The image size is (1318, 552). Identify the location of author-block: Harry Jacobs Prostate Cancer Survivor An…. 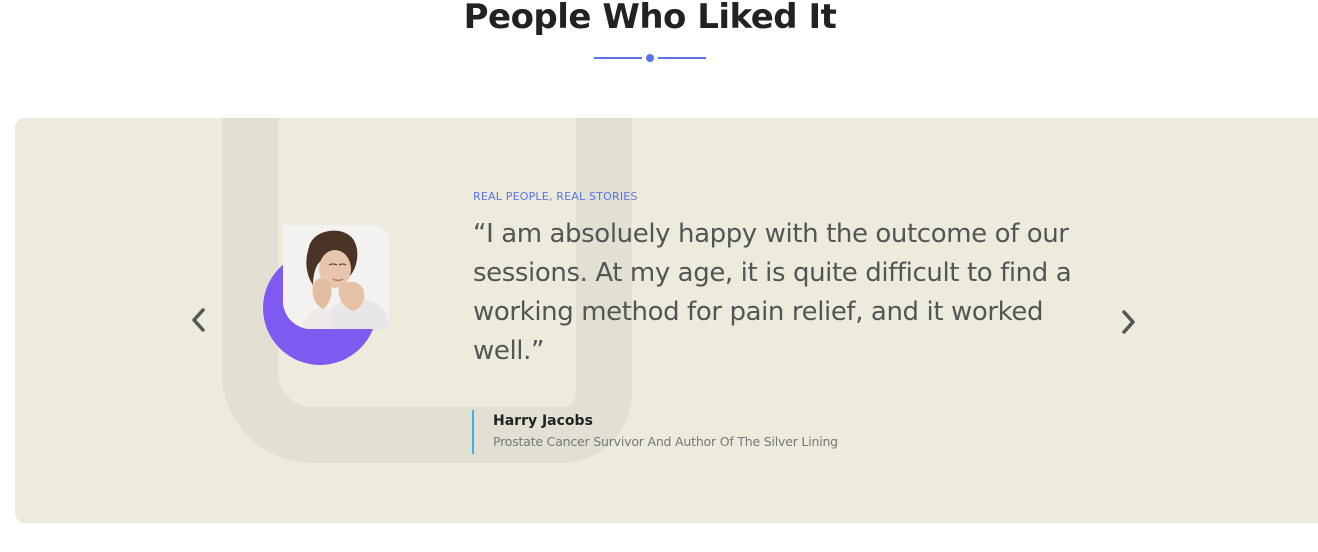
(655, 432).